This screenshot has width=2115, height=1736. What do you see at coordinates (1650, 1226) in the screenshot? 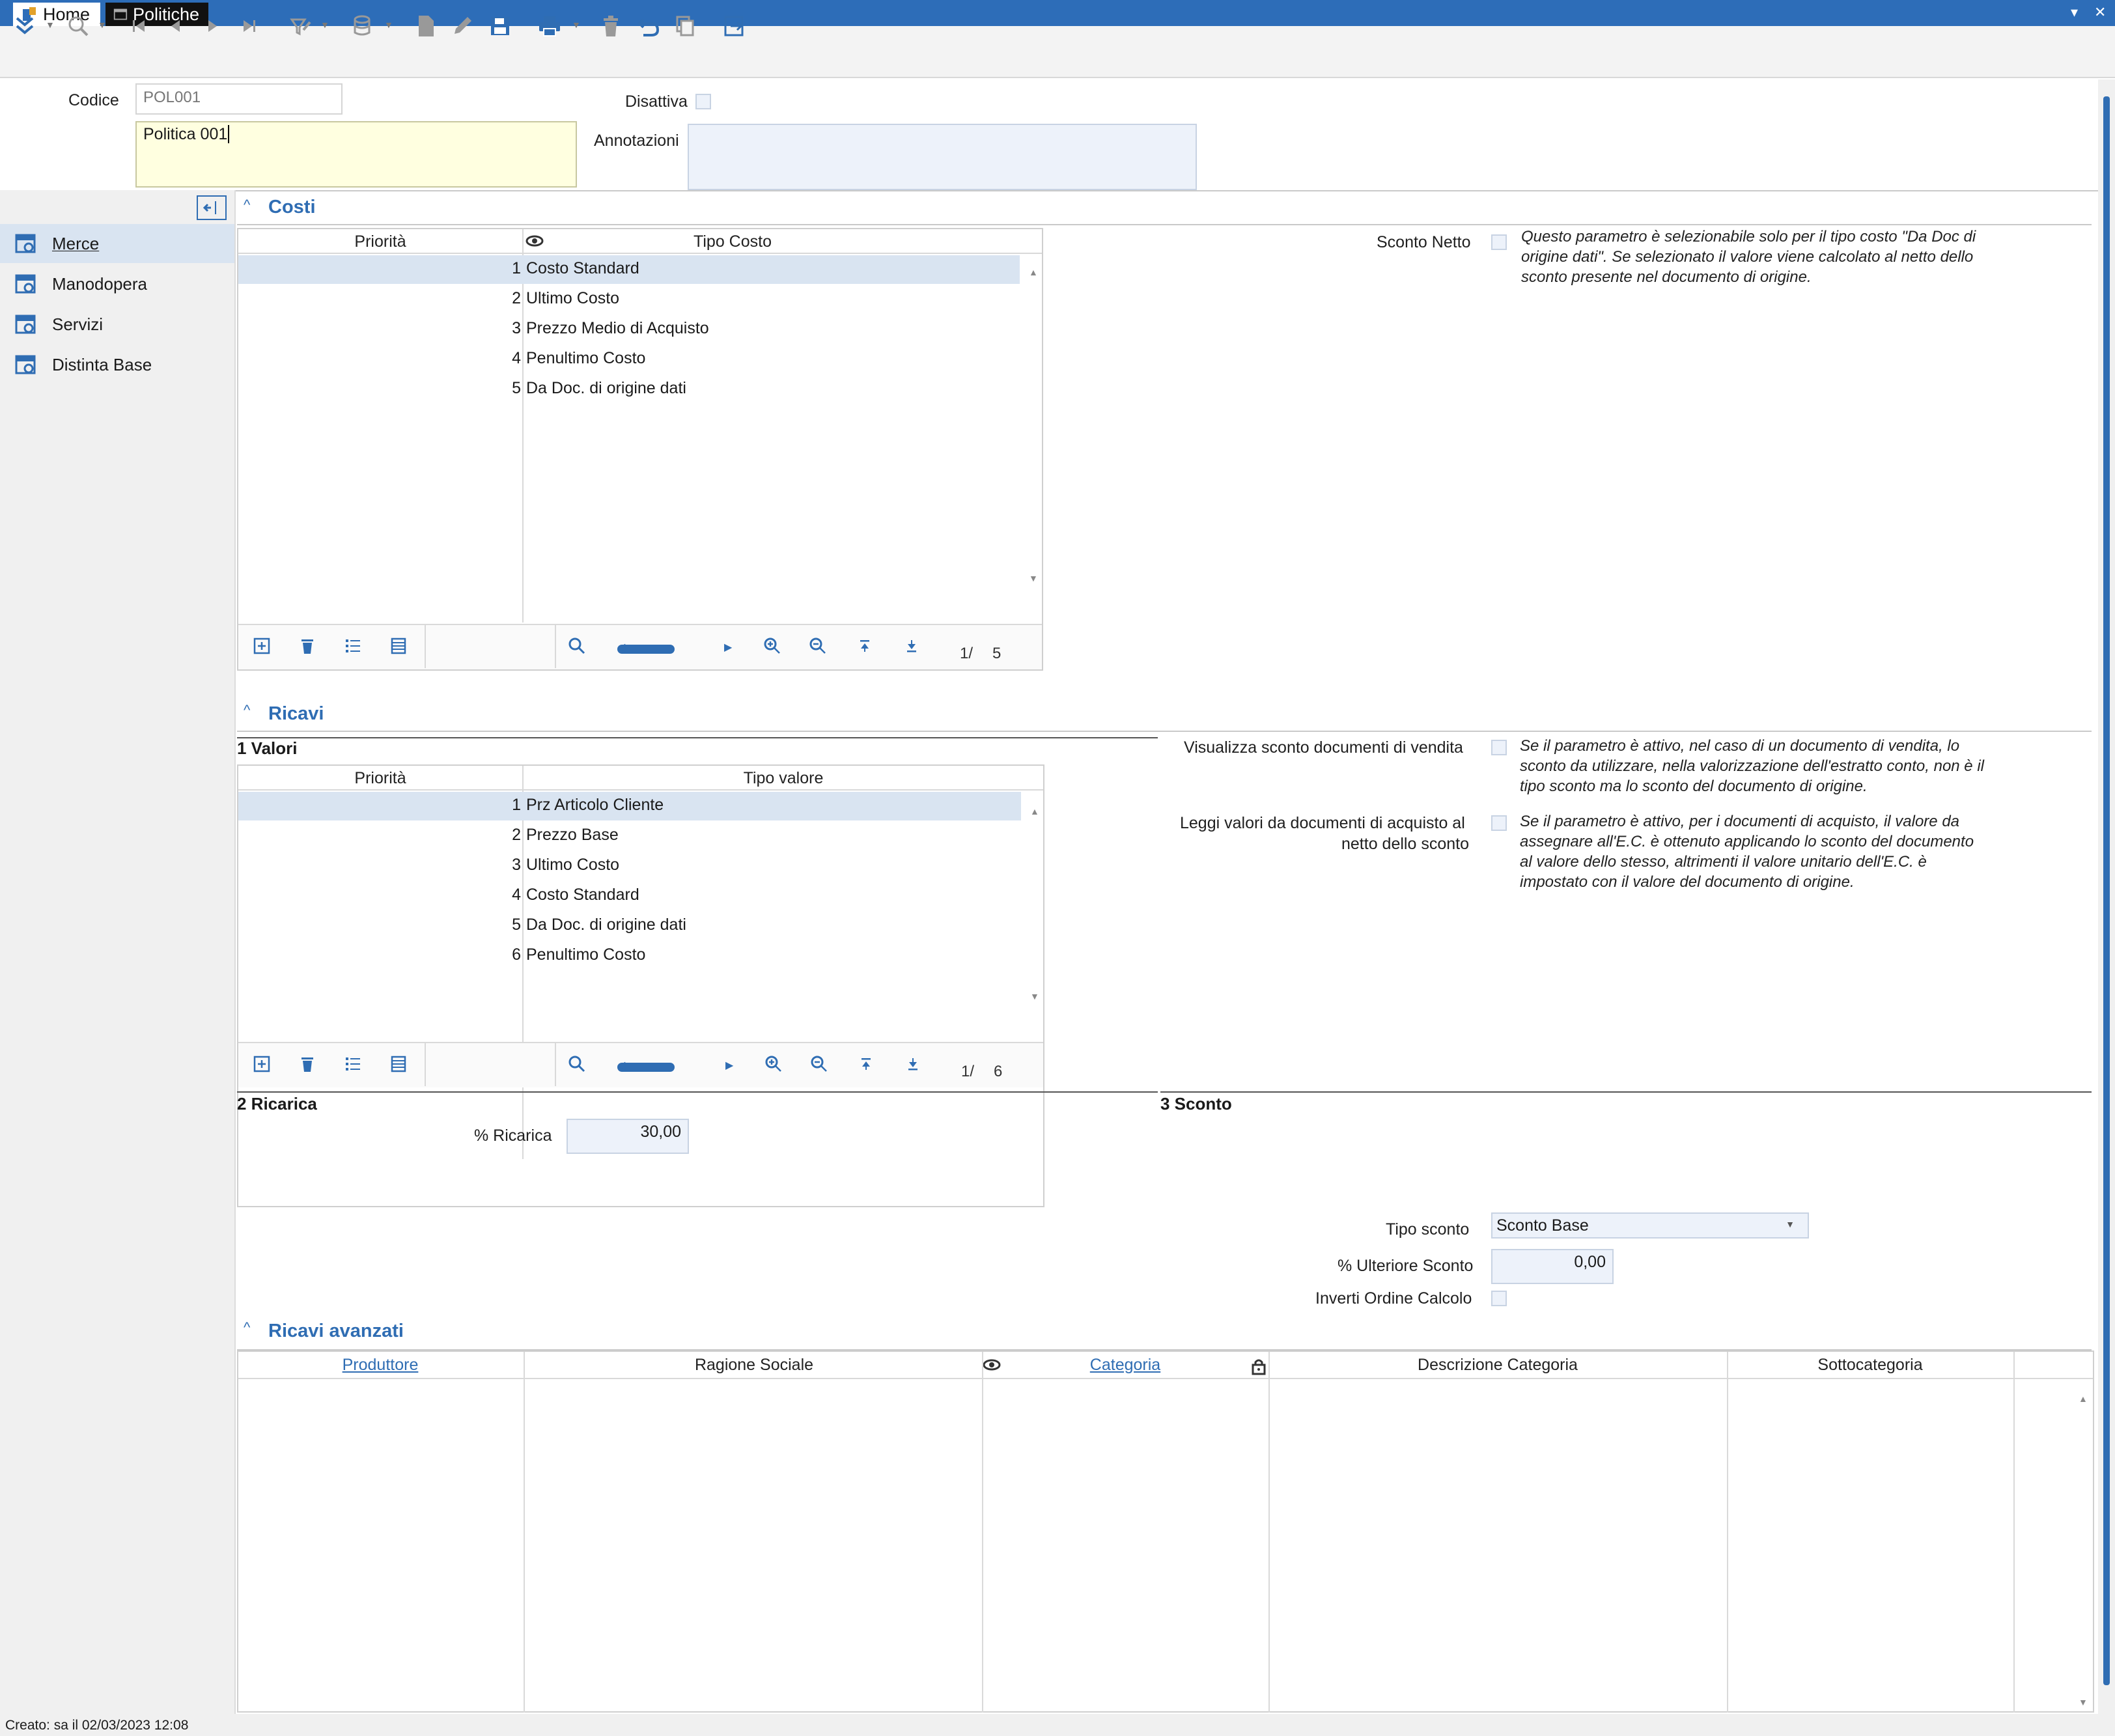
I see `tipo-sconto-select: Sconto Base ▼` at bounding box center [1650, 1226].